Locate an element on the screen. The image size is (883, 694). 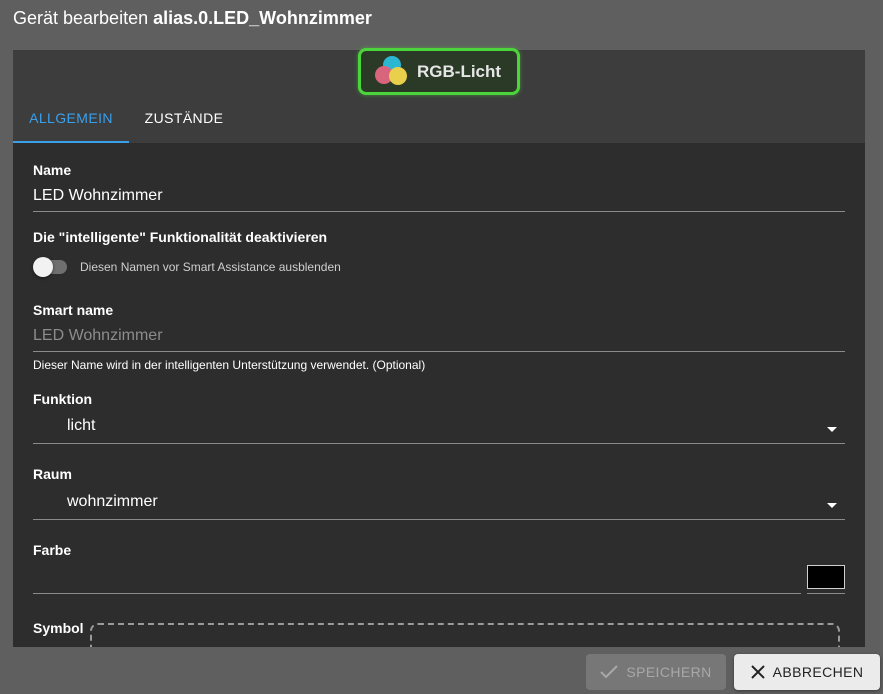
cancel-button: ABBRECHEN is located at coordinates (807, 672).